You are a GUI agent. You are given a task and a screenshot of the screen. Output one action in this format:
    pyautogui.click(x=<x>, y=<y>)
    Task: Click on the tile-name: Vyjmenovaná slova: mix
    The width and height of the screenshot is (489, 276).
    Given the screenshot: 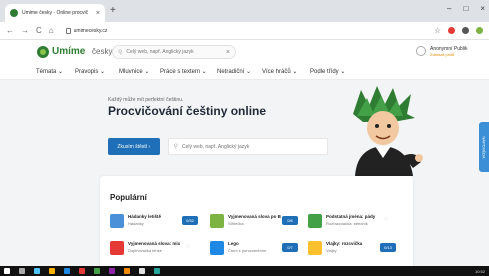 What is the action you would take?
    pyautogui.click(x=154, y=243)
    